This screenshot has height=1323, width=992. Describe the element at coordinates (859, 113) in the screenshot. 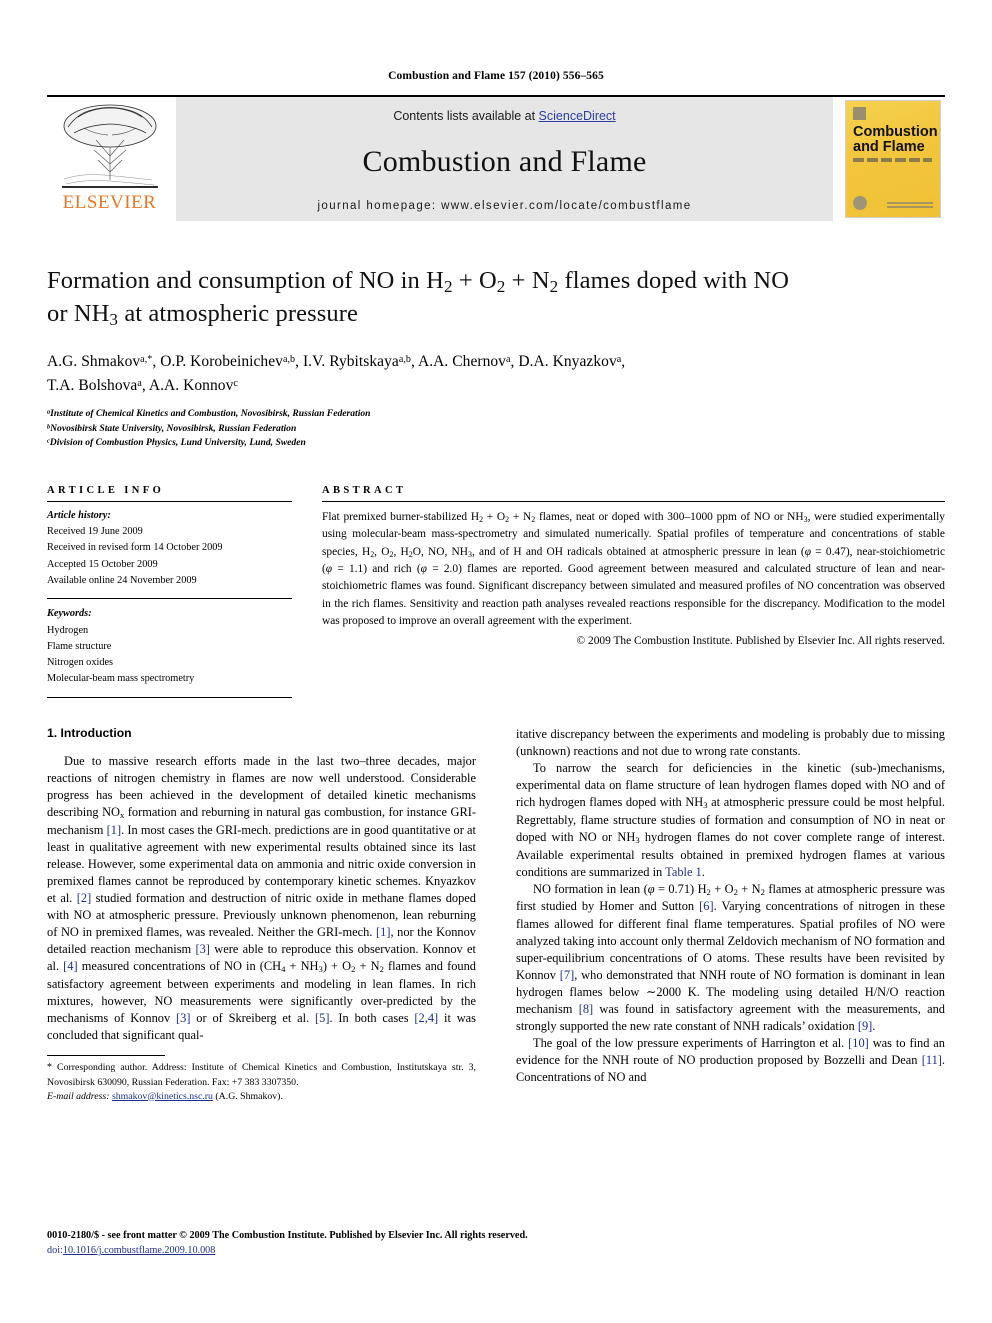

I see `cover-elsevier-mark-icon` at that location.